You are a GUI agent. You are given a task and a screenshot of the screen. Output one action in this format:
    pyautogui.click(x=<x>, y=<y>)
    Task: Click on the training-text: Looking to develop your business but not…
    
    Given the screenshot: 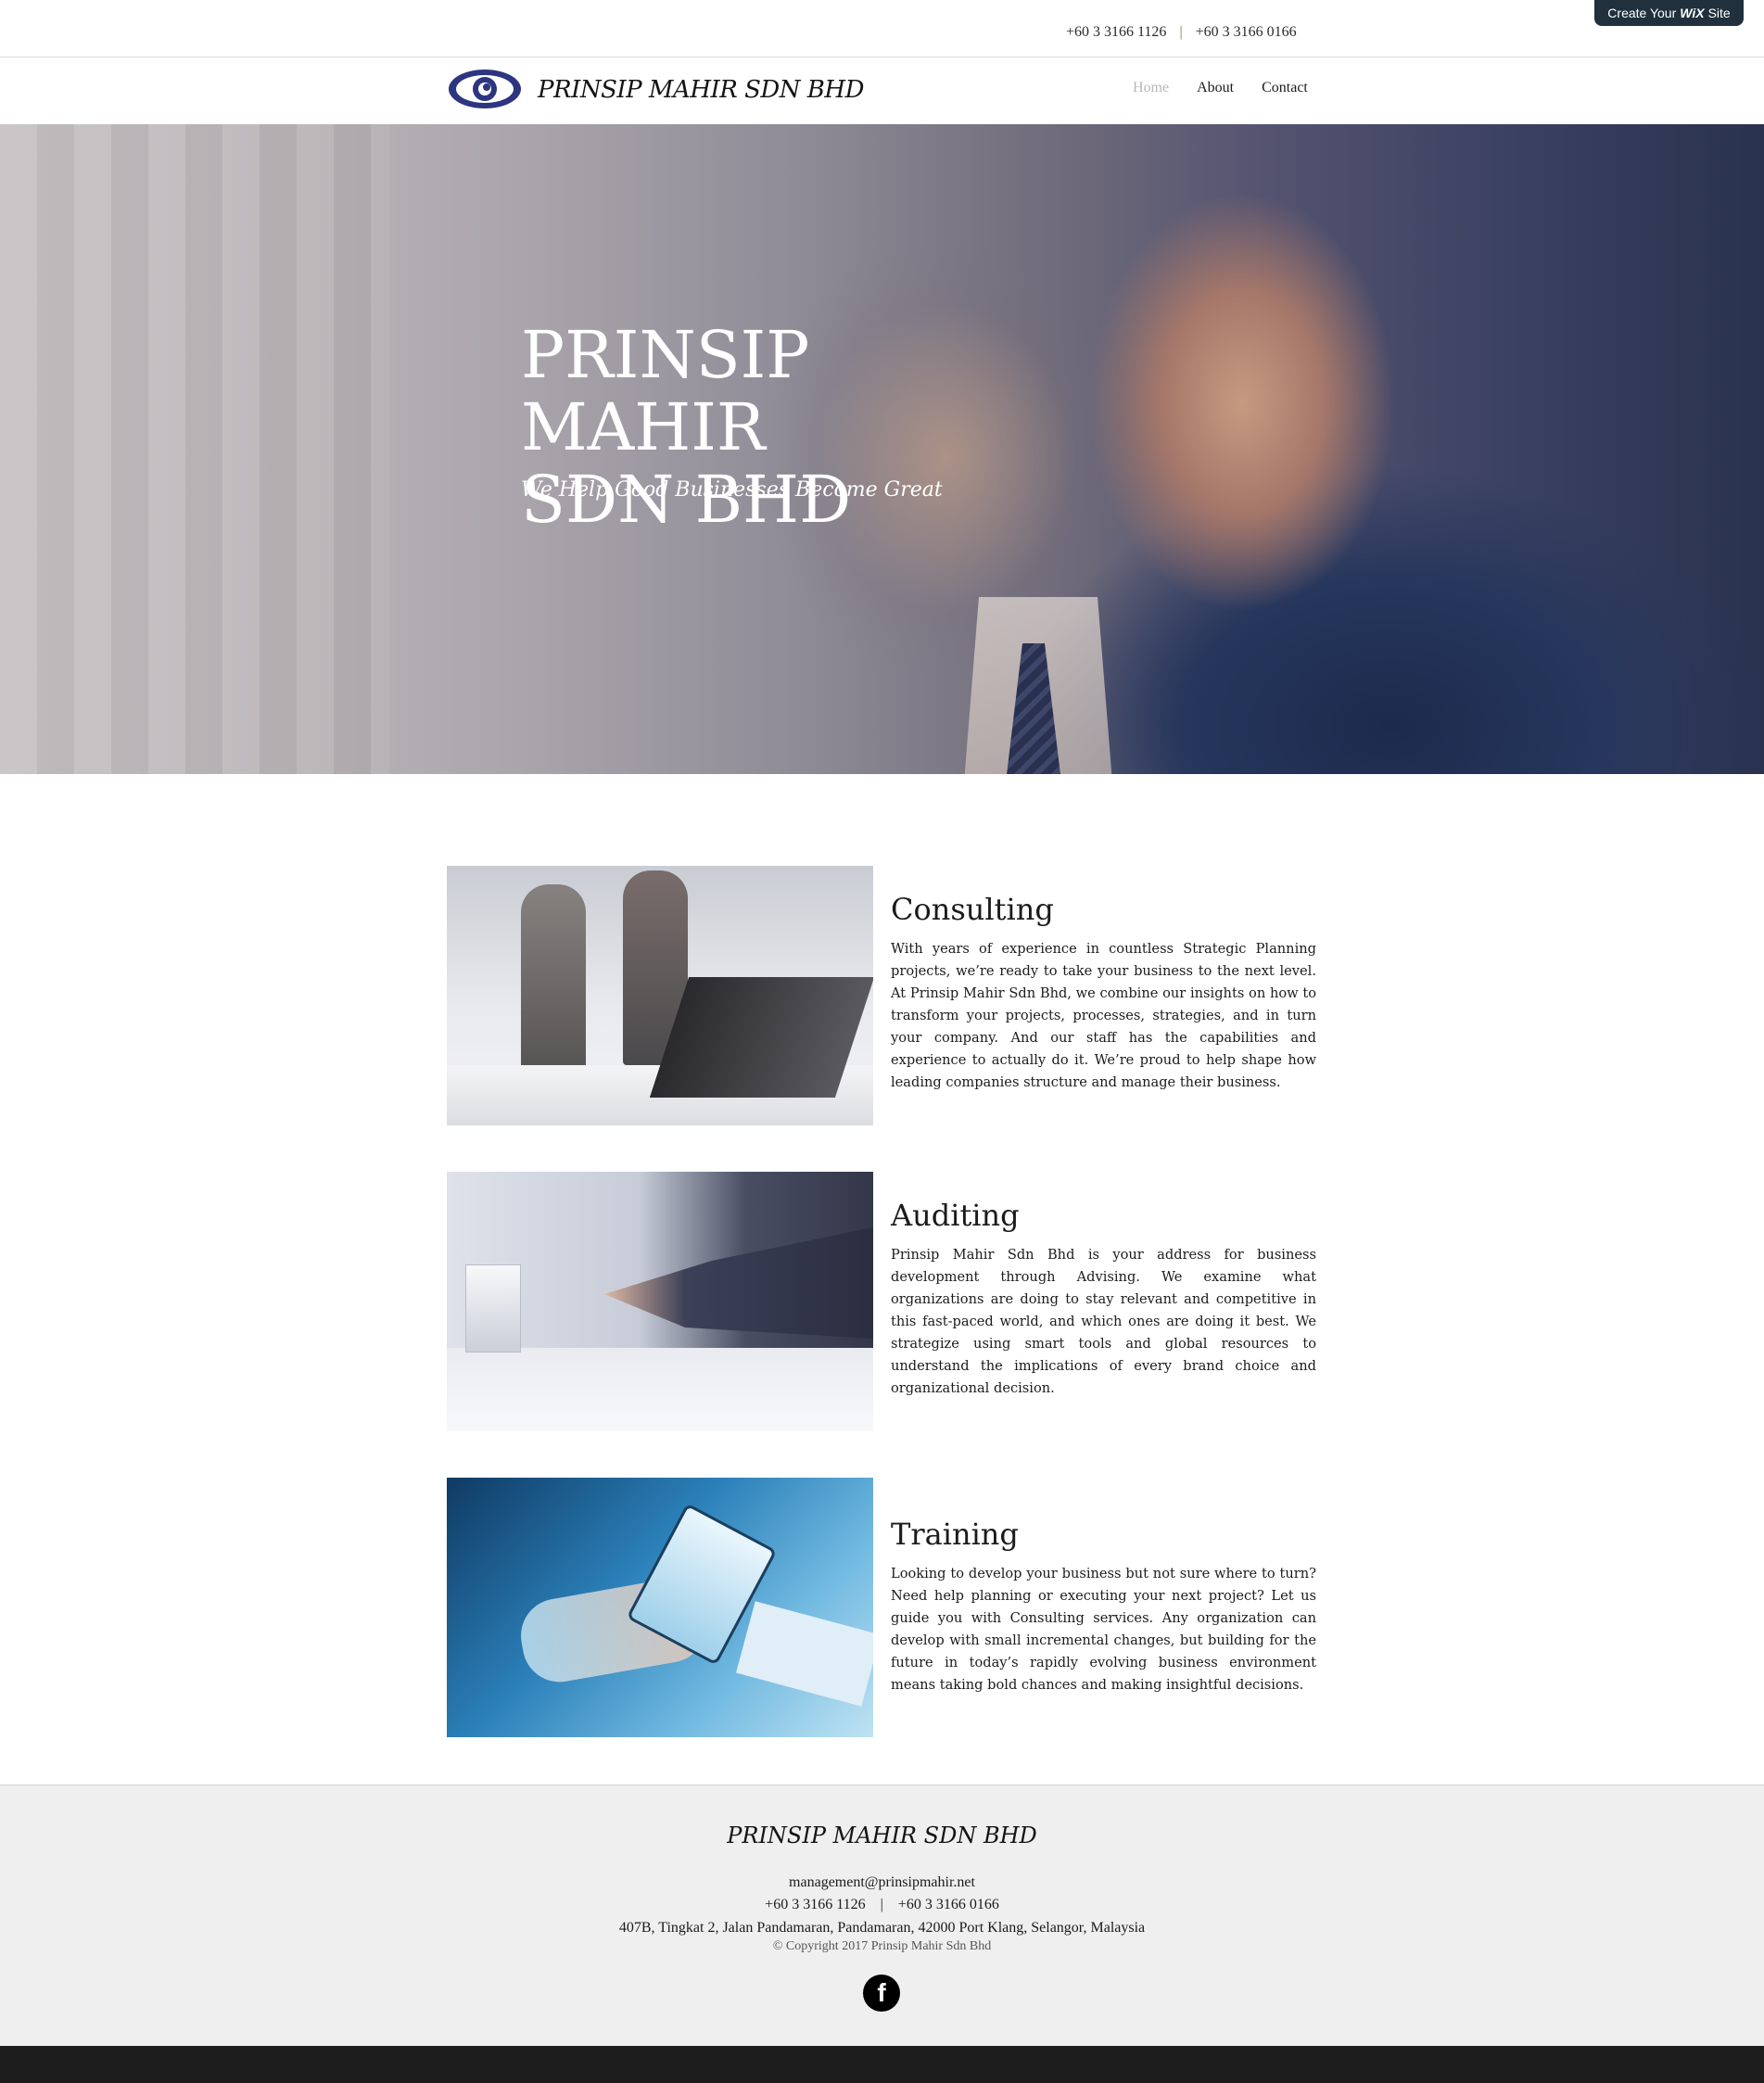 What is the action you would take?
    pyautogui.click(x=1104, y=1630)
    